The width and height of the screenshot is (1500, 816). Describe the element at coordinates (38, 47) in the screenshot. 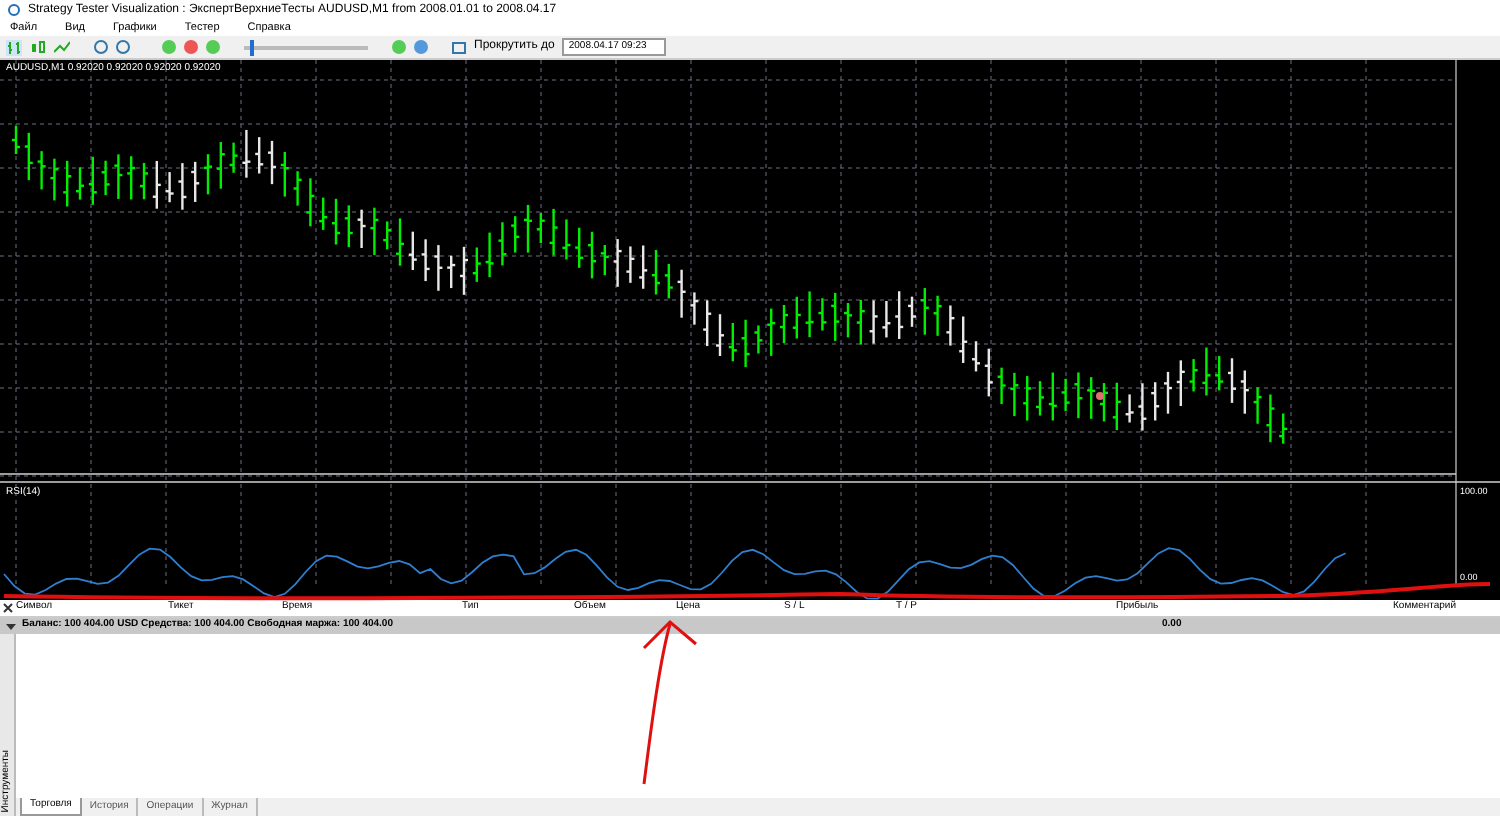

I see `candles-icon` at that location.